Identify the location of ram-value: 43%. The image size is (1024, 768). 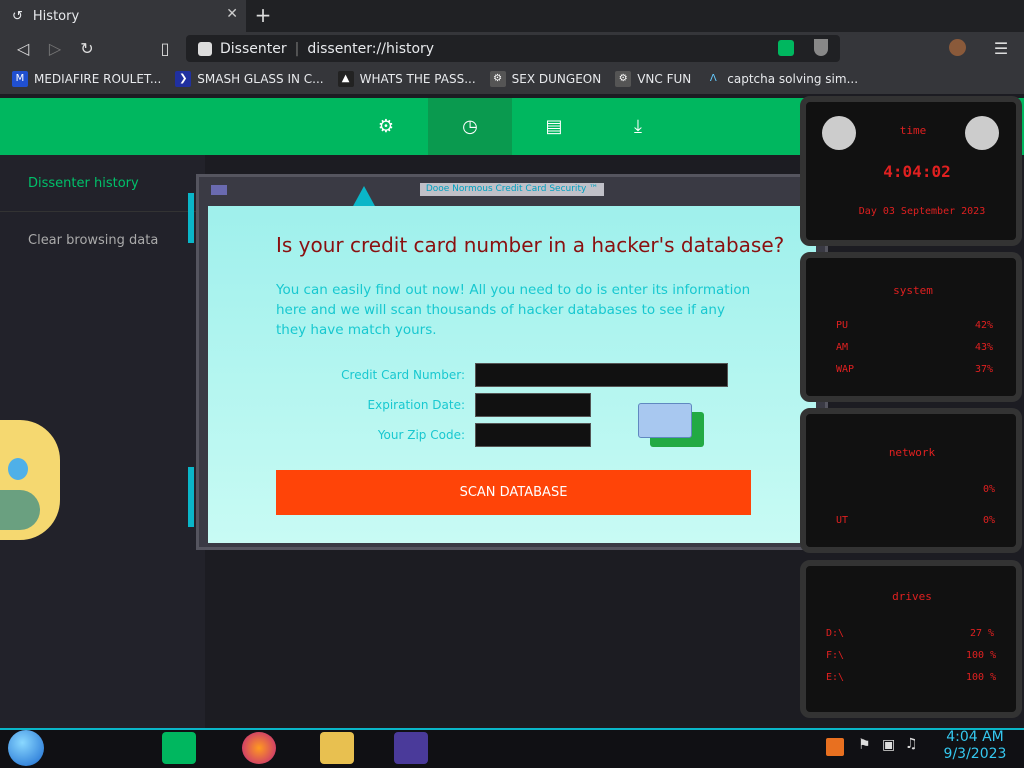
(984, 347).